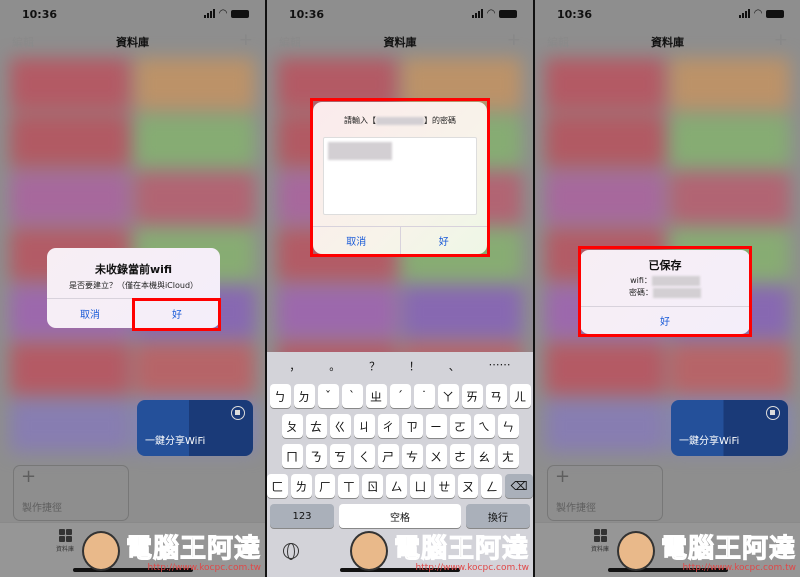 The width and height of the screenshot is (800, 577). I want to click on key: ㄧ, so click(436, 426).